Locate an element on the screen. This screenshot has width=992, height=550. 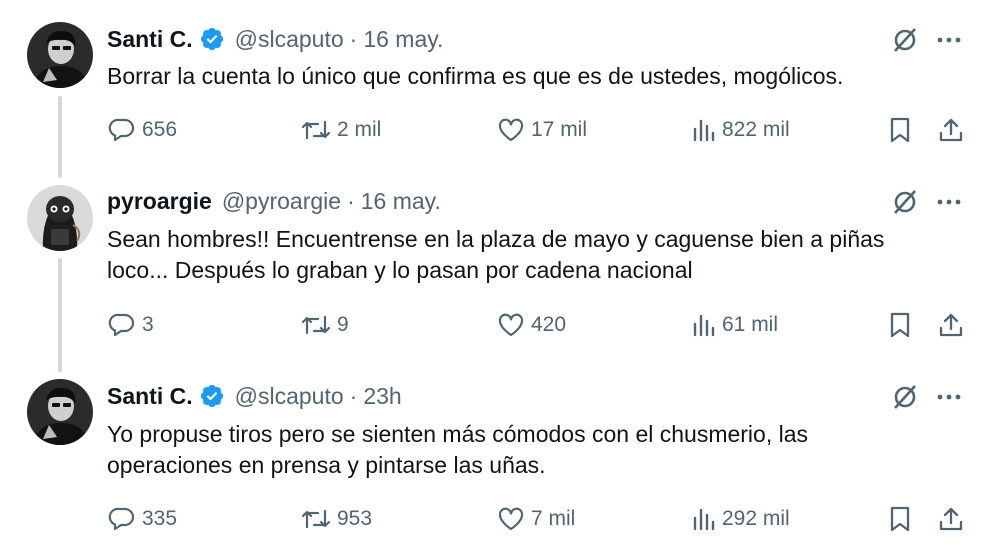
retweet-button: 2 mil is located at coordinates (341, 130).